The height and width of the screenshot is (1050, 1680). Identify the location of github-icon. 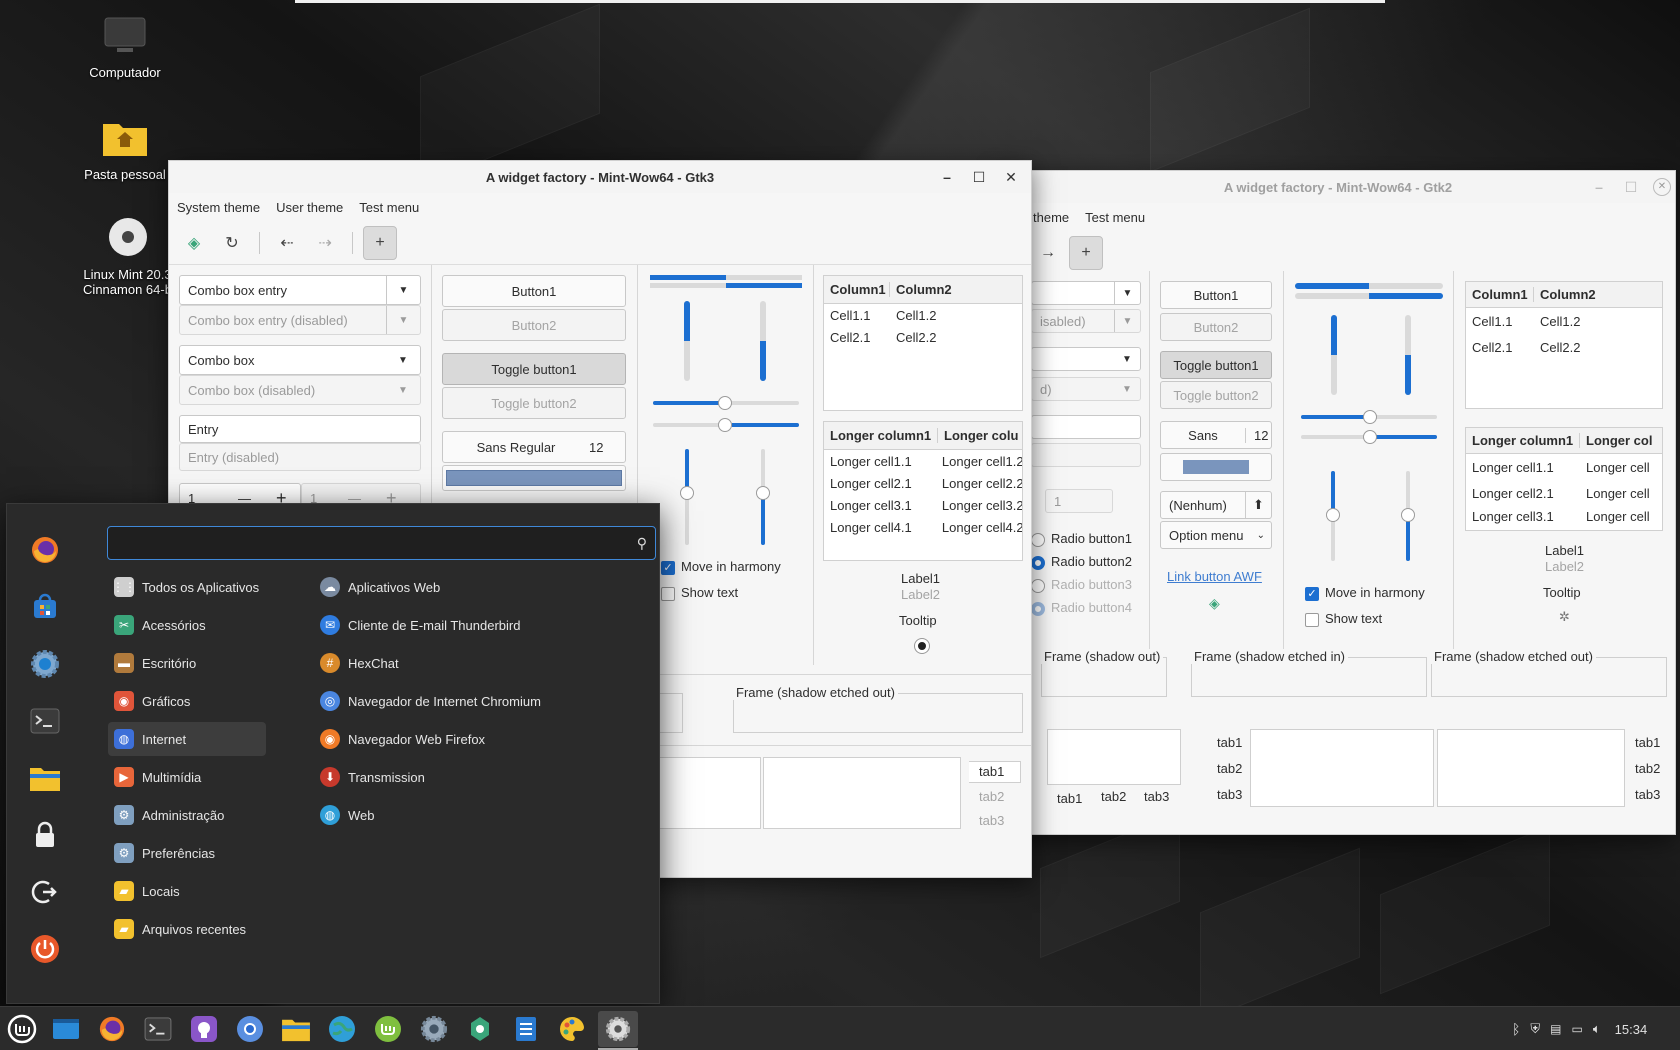
(204, 1029).